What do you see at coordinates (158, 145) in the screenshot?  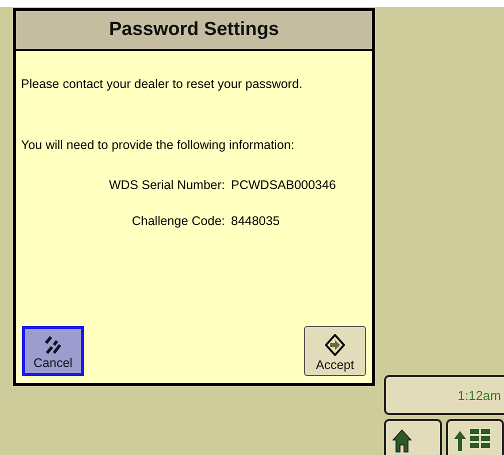 I see `message-text: You will need to provide the following information:` at bounding box center [158, 145].